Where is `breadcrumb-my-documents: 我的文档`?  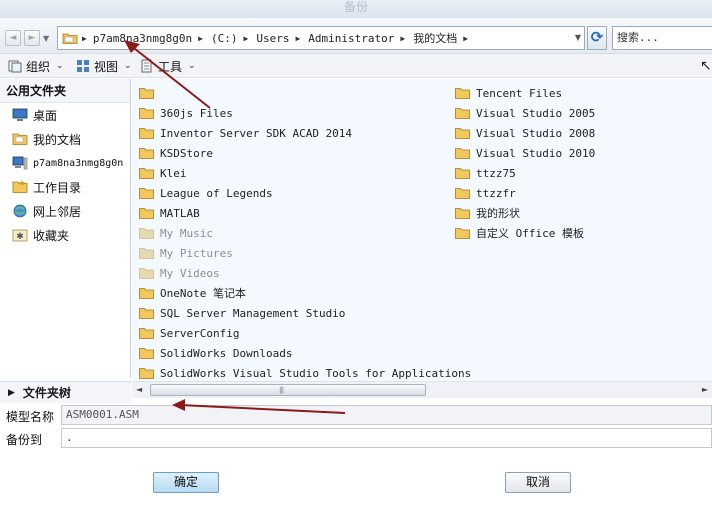
breadcrumb-my-documents: 我的文档 is located at coordinates (435, 38).